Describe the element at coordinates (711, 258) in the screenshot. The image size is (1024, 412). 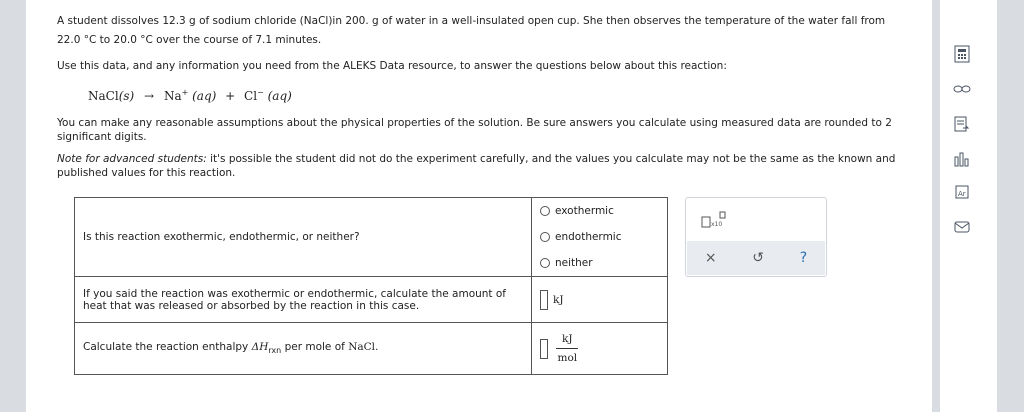
I see `clear-button: ×` at that location.